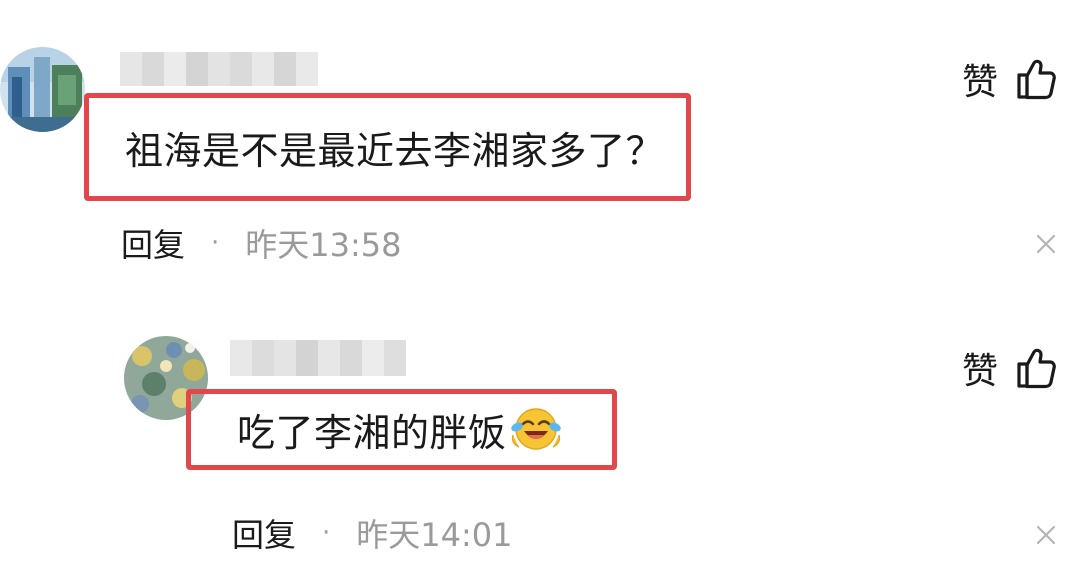 The width and height of the screenshot is (1088, 566). Describe the element at coordinates (372, 433) in the screenshot. I see `comment-text: 吃了李湘的胖饭` at that location.